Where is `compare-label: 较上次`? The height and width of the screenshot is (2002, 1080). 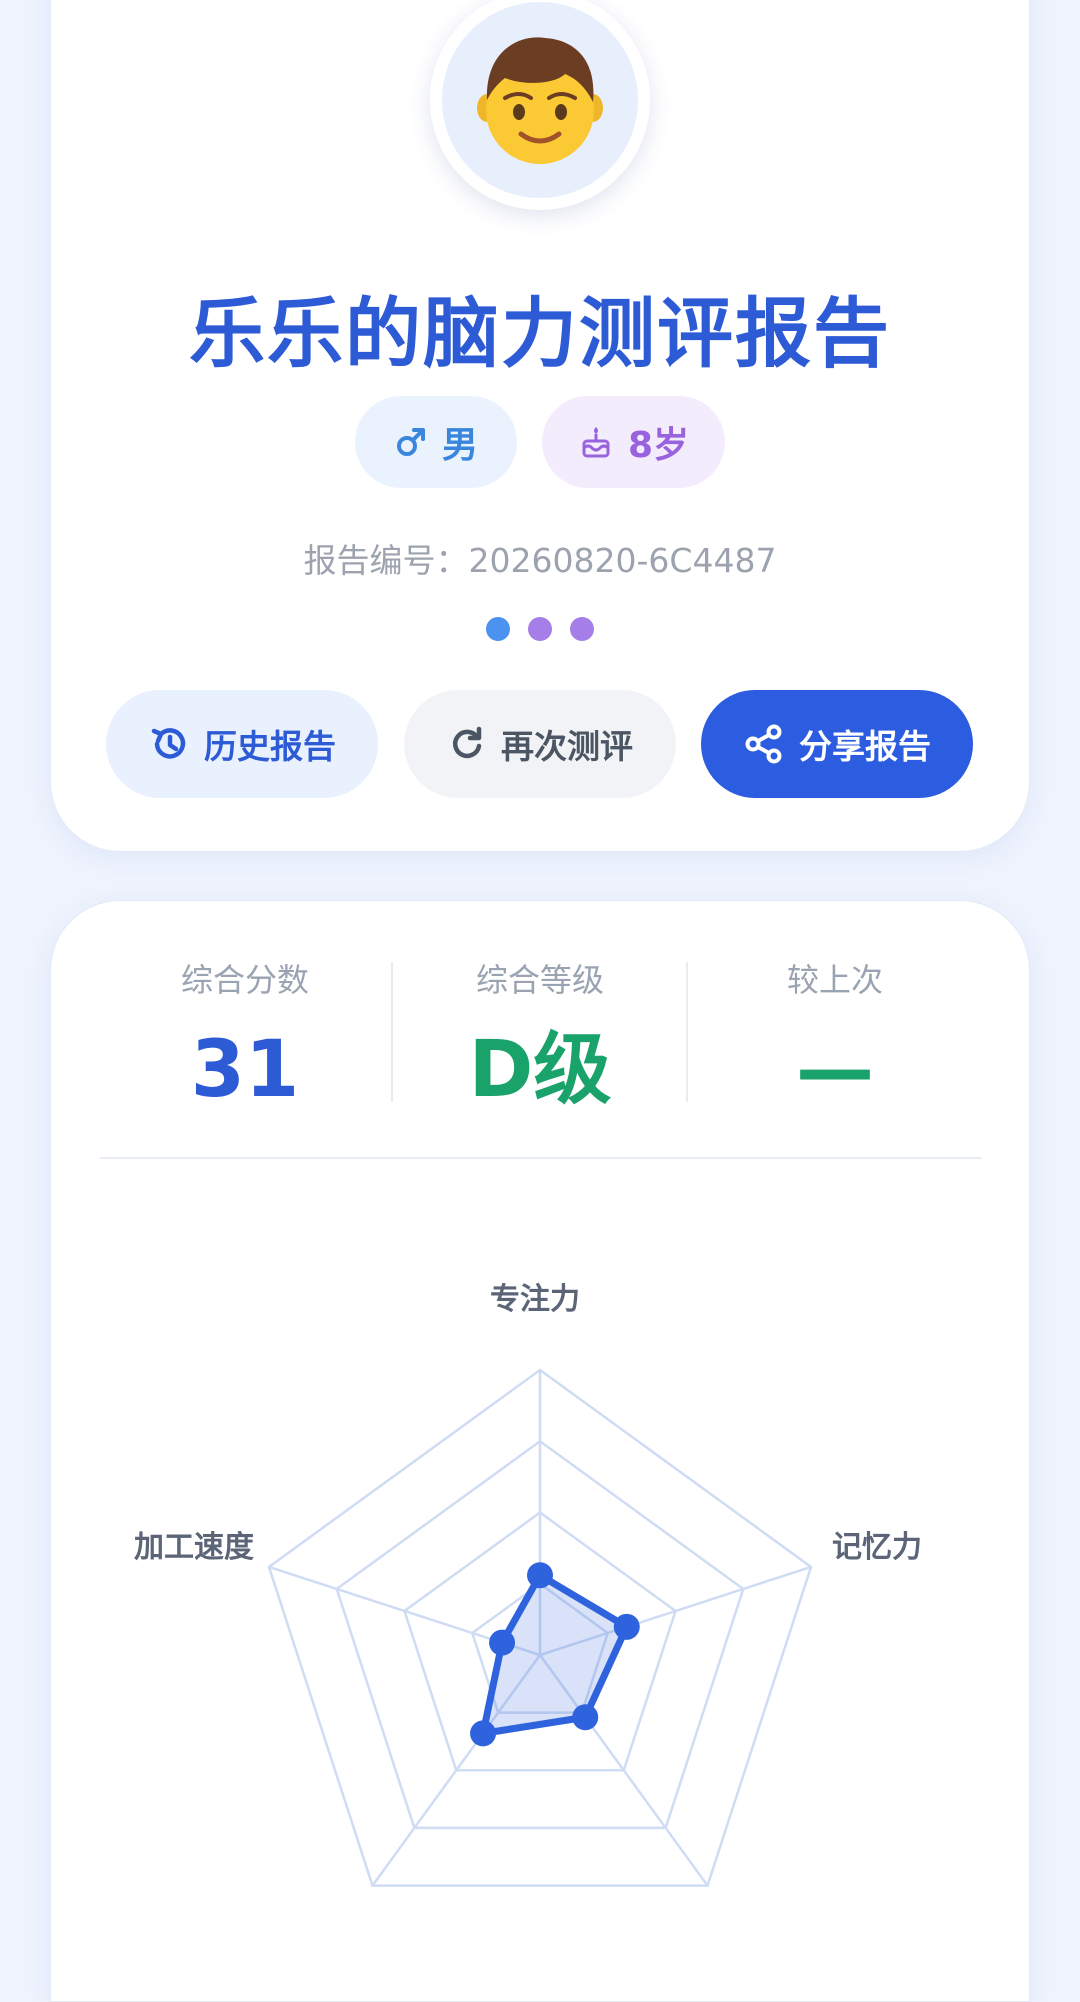 compare-label: 较上次 is located at coordinates (834, 980).